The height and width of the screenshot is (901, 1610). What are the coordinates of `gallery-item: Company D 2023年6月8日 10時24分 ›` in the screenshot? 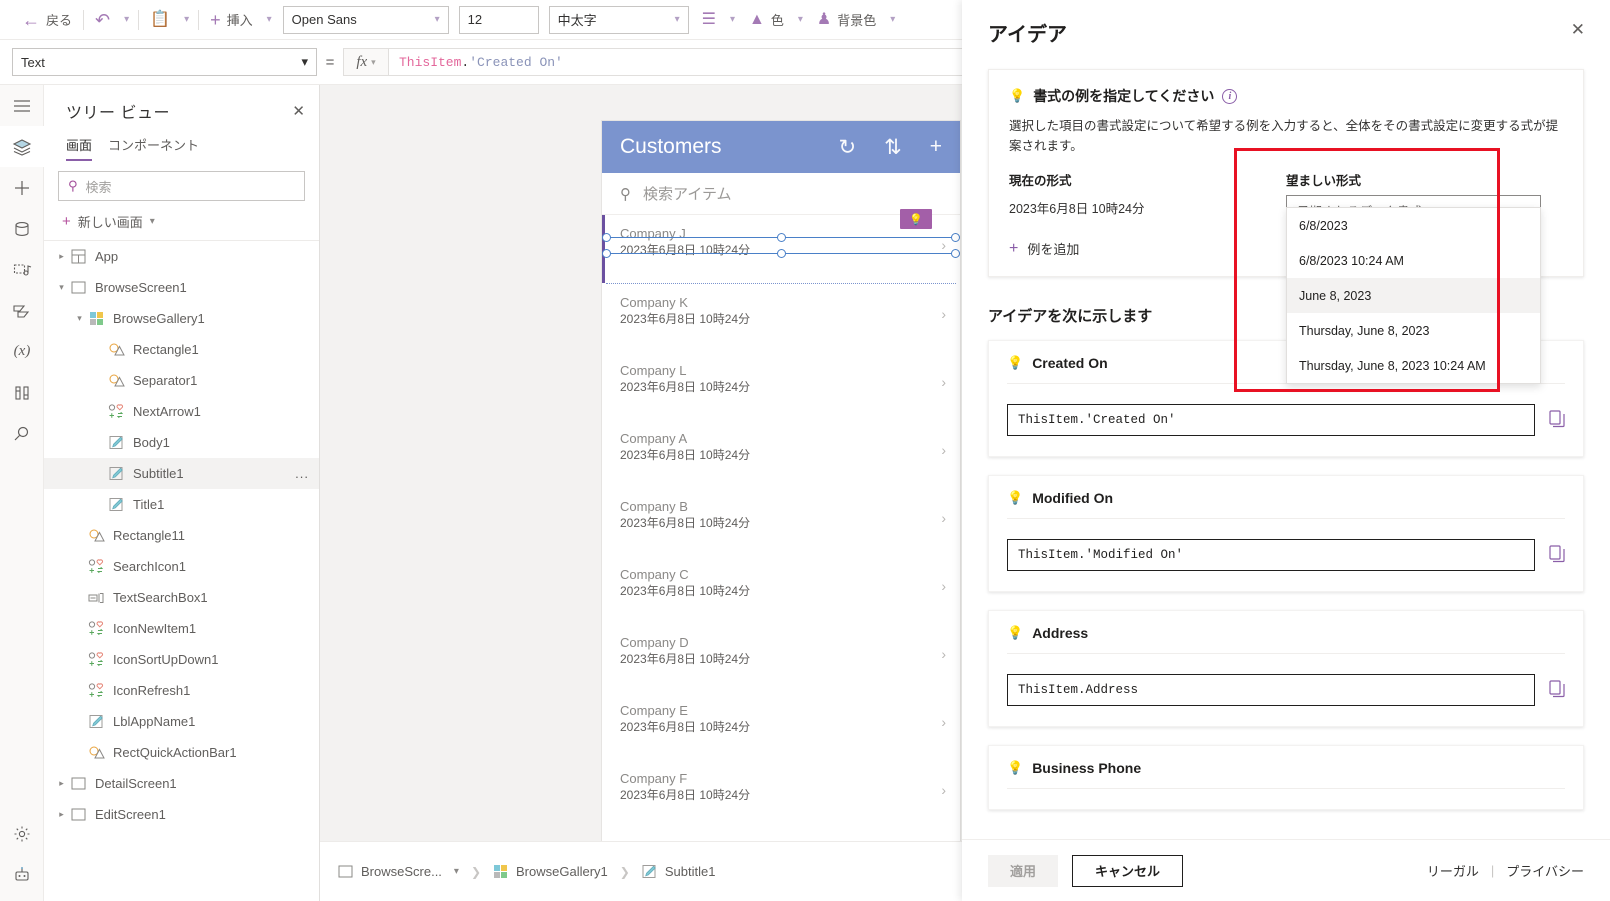 It's located at (781, 658).